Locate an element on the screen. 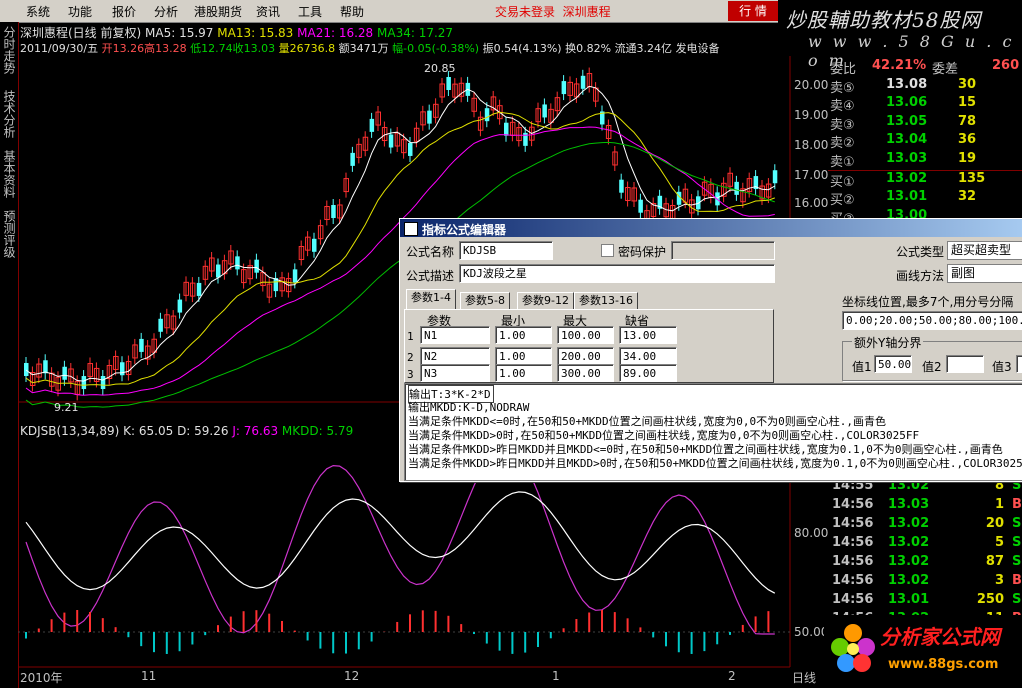 This screenshot has width=1022, height=688. tick-row: 14:56 13.03 1 B is located at coordinates (925, 506).